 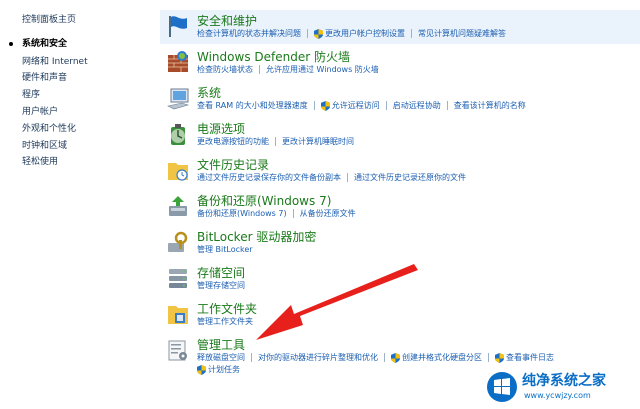 What do you see at coordinates (227, 308) in the screenshot?
I see `category-title: 工作文件夹` at bounding box center [227, 308].